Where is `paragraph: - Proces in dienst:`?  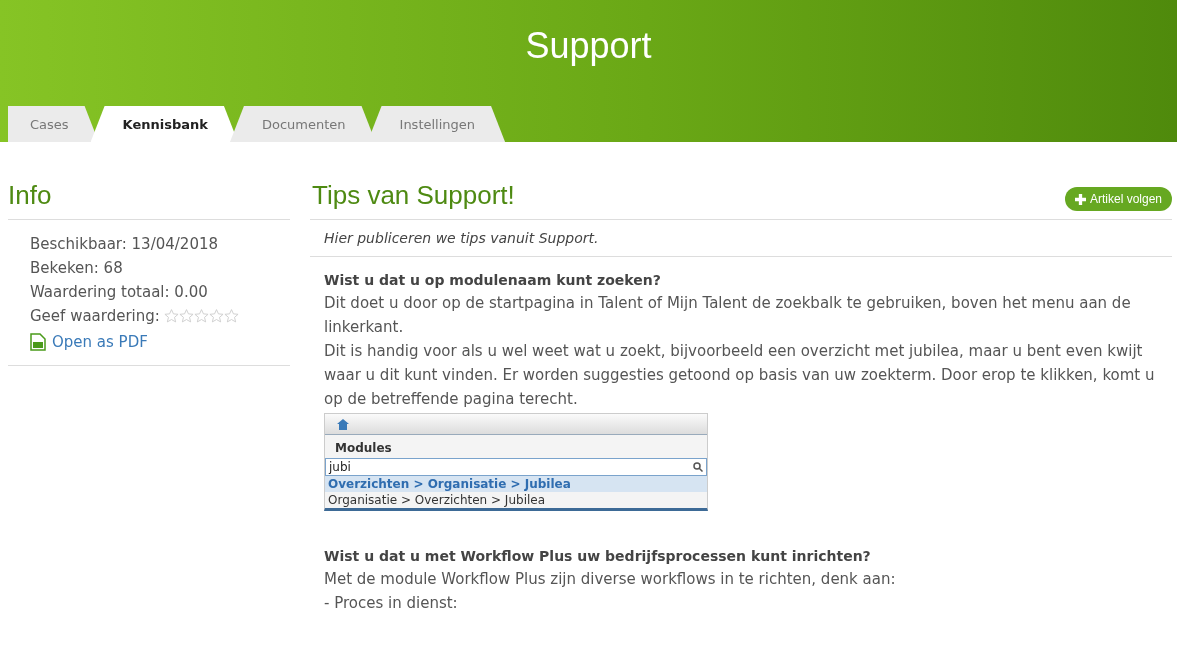
paragraph: - Proces in dienst: is located at coordinates (391, 603).